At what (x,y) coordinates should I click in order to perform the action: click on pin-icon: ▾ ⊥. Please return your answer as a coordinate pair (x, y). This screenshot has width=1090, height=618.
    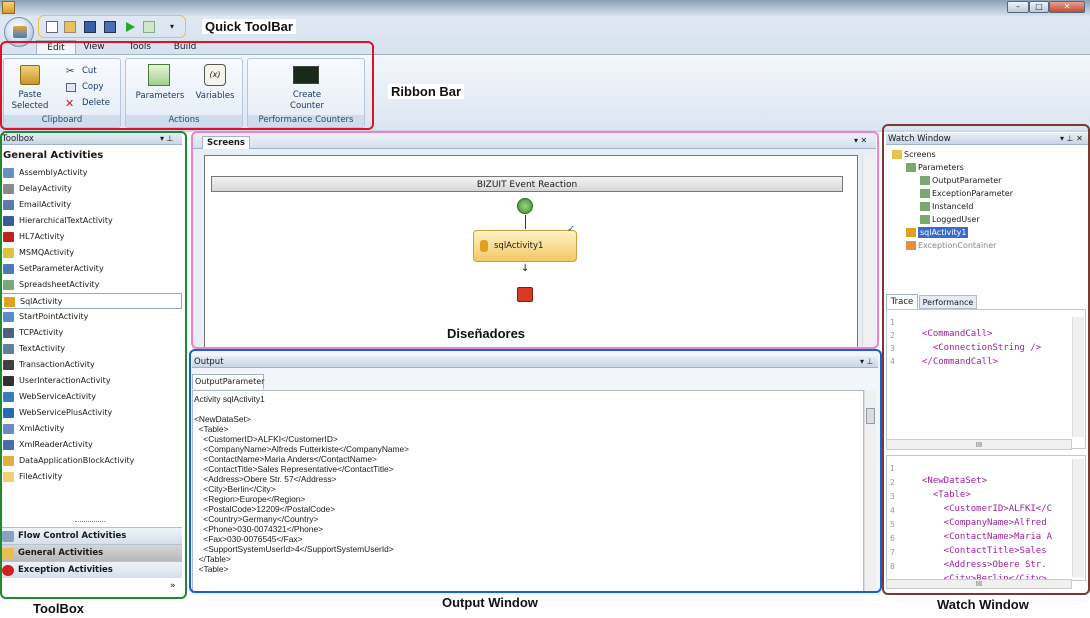
    Looking at the image, I should click on (167, 139).